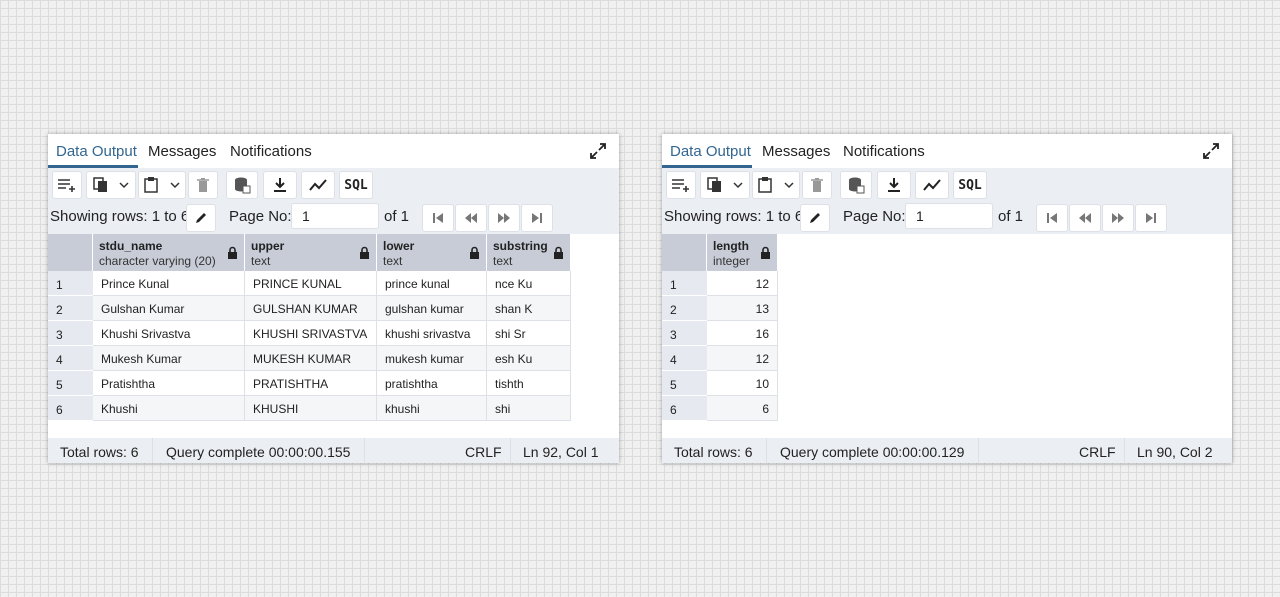  What do you see at coordinates (311, 408) in the screenshot?
I see `table-cell: KHUSHI` at bounding box center [311, 408].